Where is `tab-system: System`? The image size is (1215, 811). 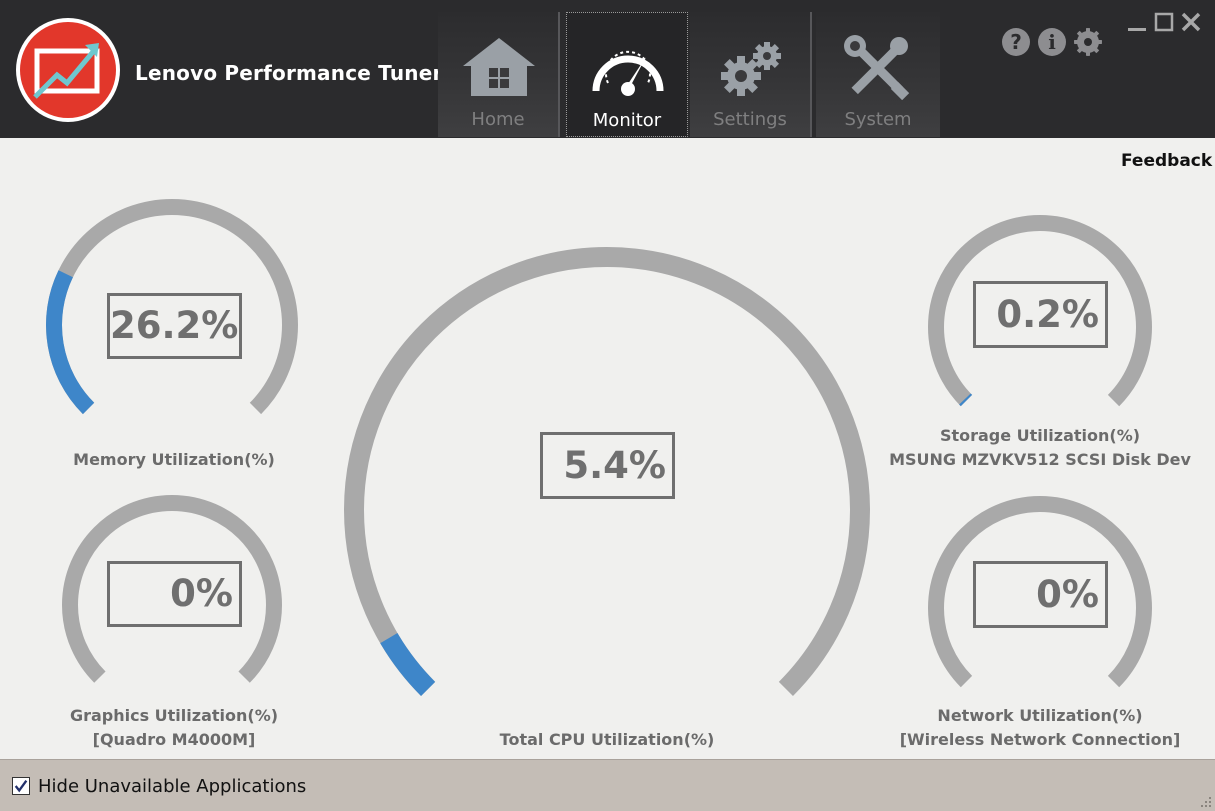 tab-system: System is located at coordinates (878, 74).